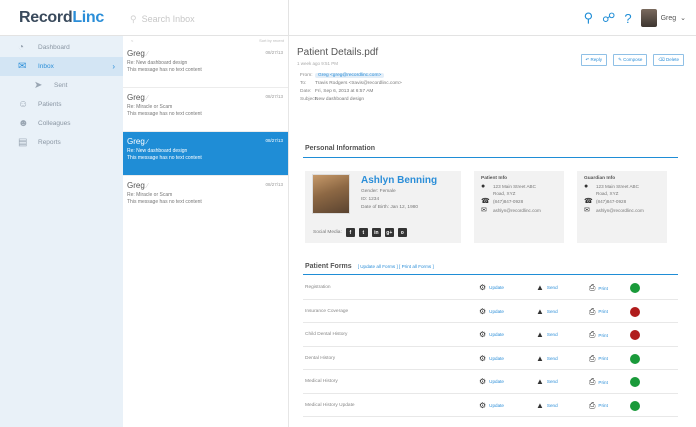 This screenshot has height=427, width=696. I want to click on bulk-form-links: [ Update all Forms ] [ Print all Forms ], so click(396, 266).